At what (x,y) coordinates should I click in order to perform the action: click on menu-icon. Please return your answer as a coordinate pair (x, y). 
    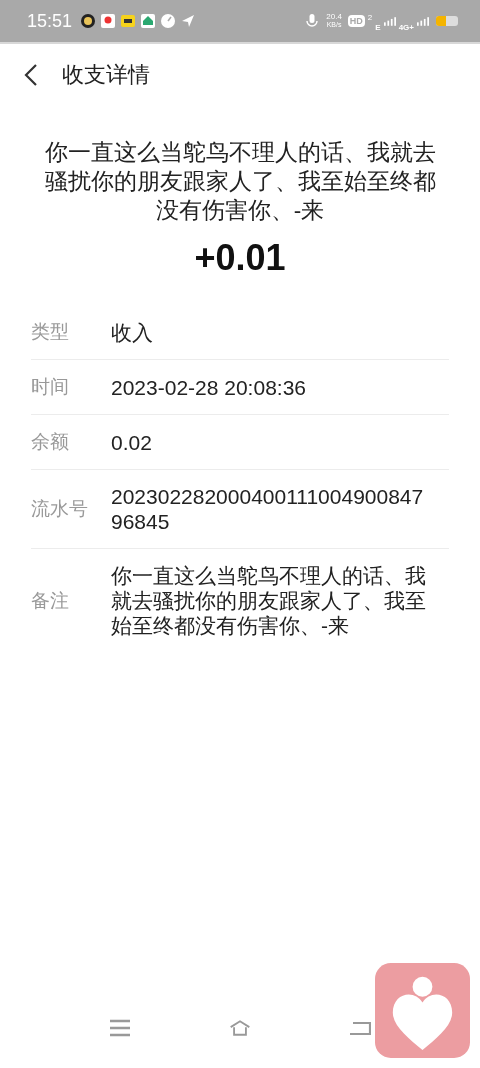
    Looking at the image, I should click on (120, 1028).